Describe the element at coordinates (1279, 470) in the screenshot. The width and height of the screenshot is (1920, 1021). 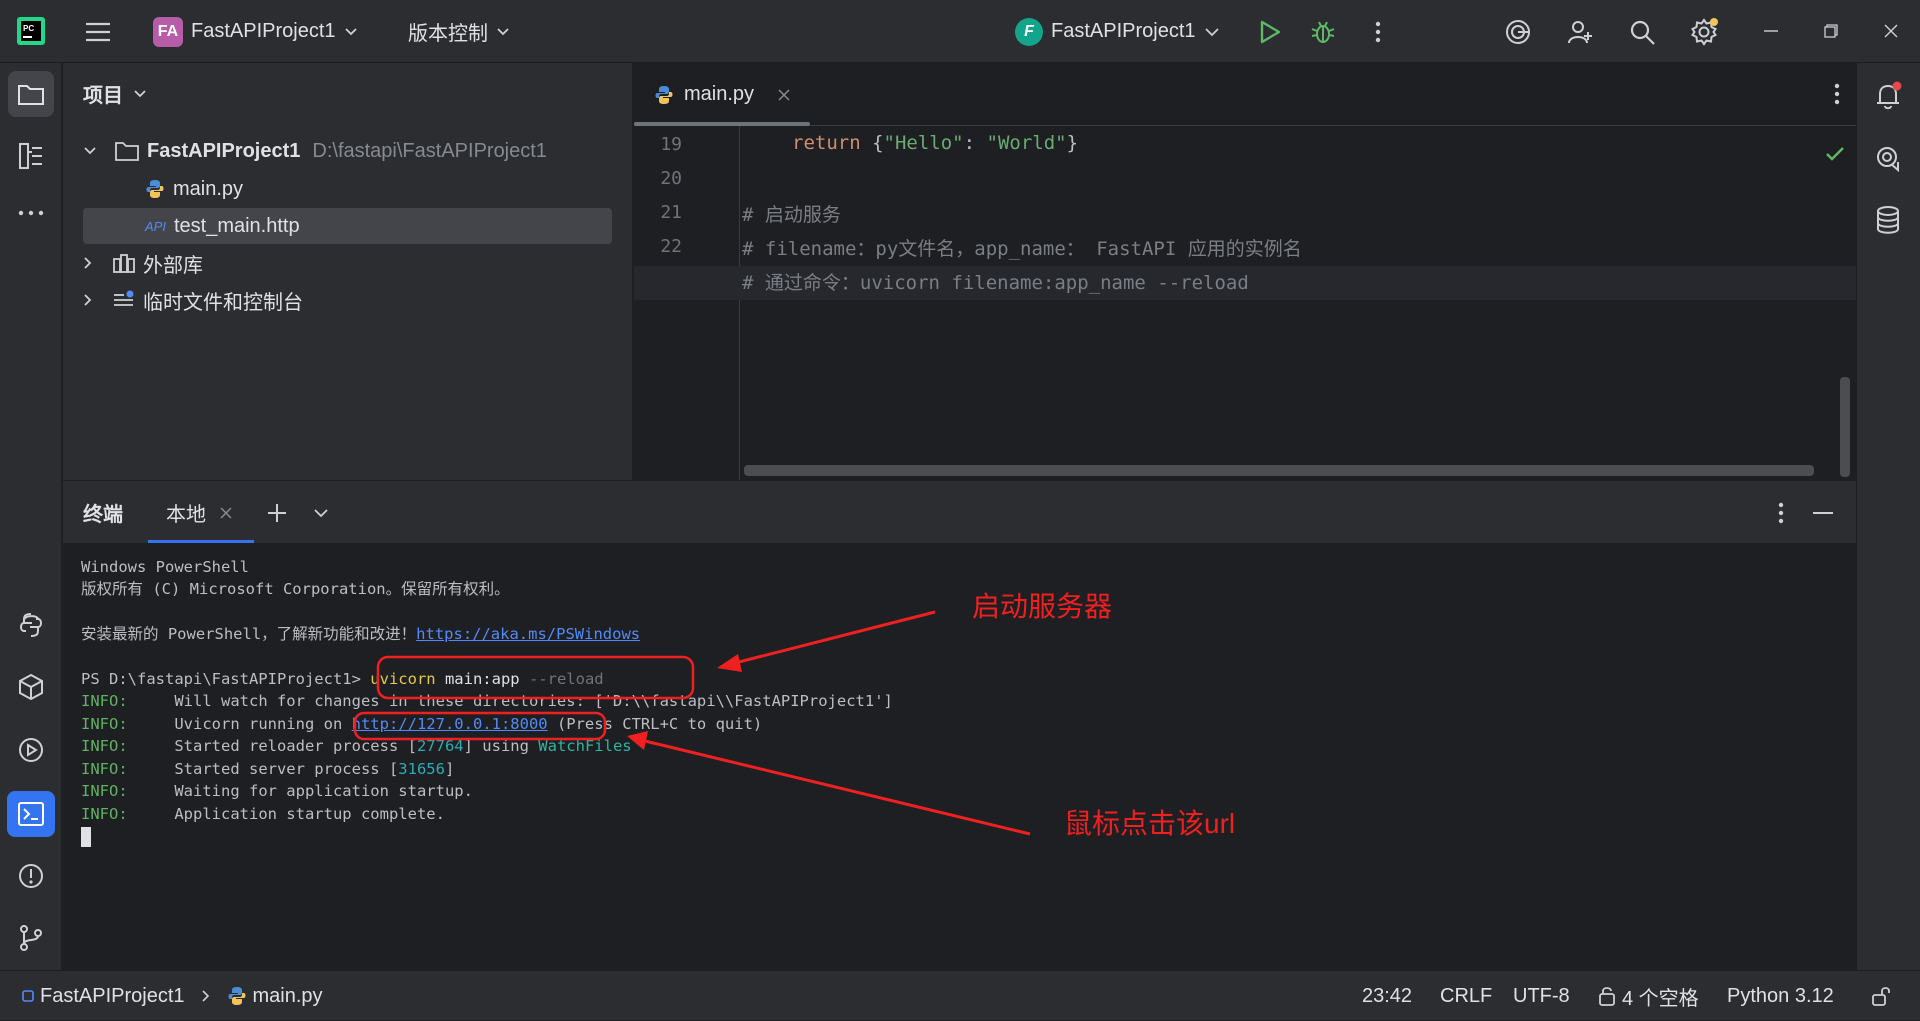
I see `horizontal-scrollbar` at that location.